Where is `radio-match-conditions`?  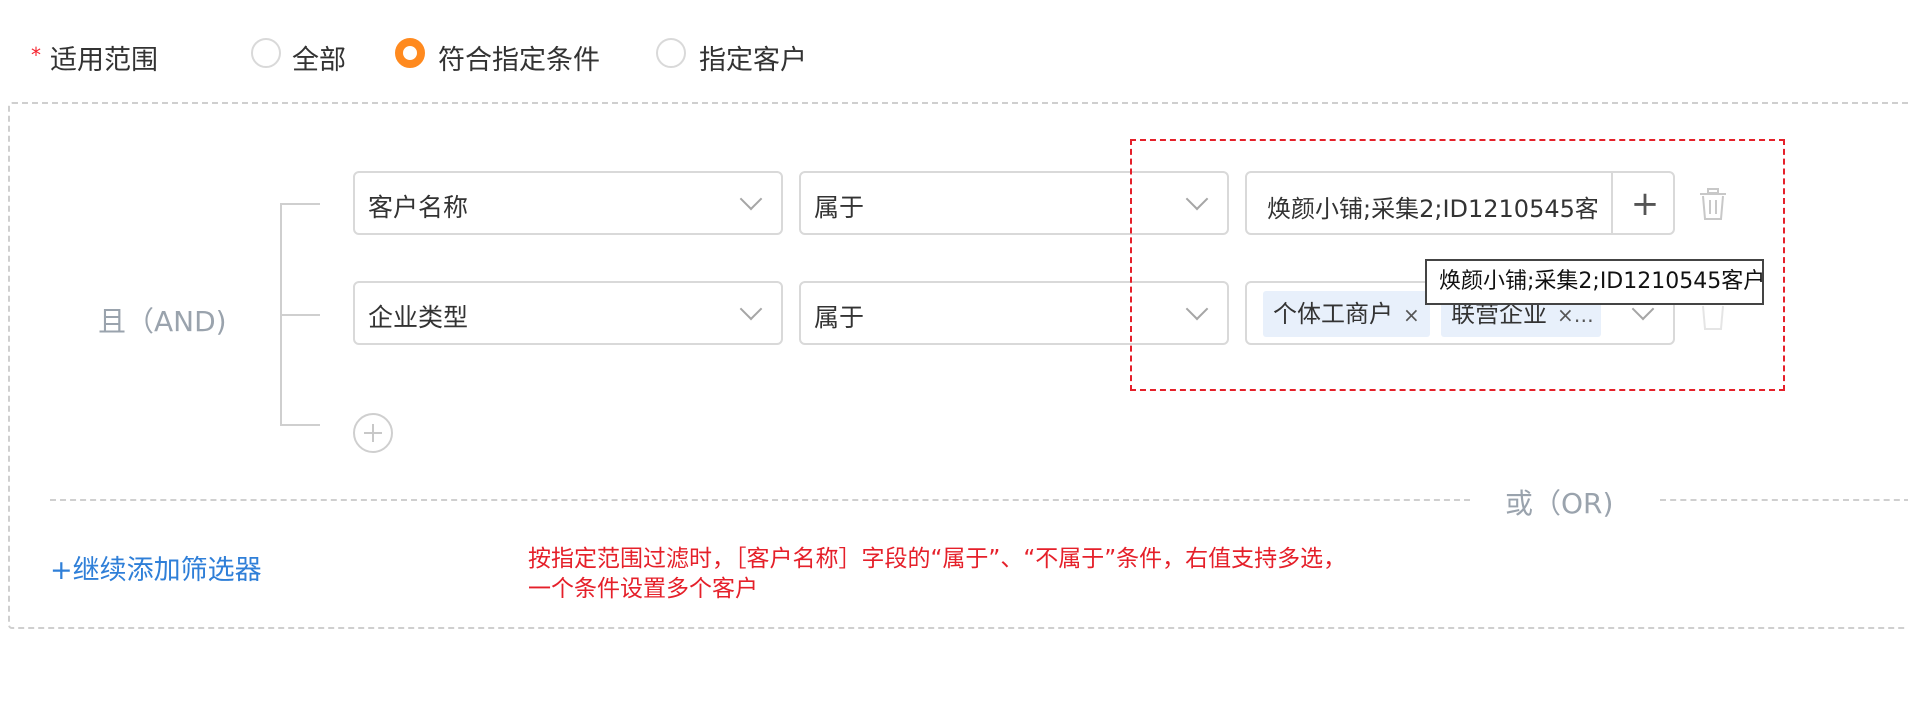 radio-match-conditions is located at coordinates (410, 53).